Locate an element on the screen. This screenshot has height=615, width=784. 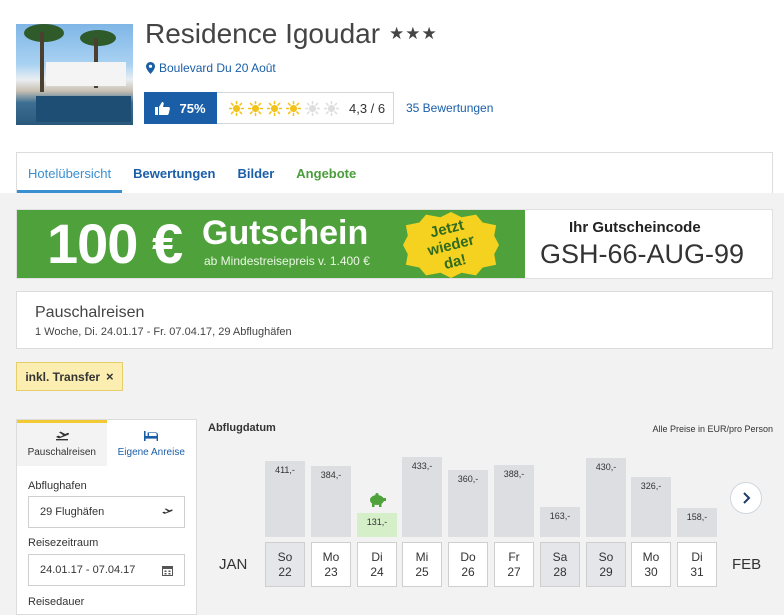
recommendation-badge: 75% is located at coordinates (180, 108).